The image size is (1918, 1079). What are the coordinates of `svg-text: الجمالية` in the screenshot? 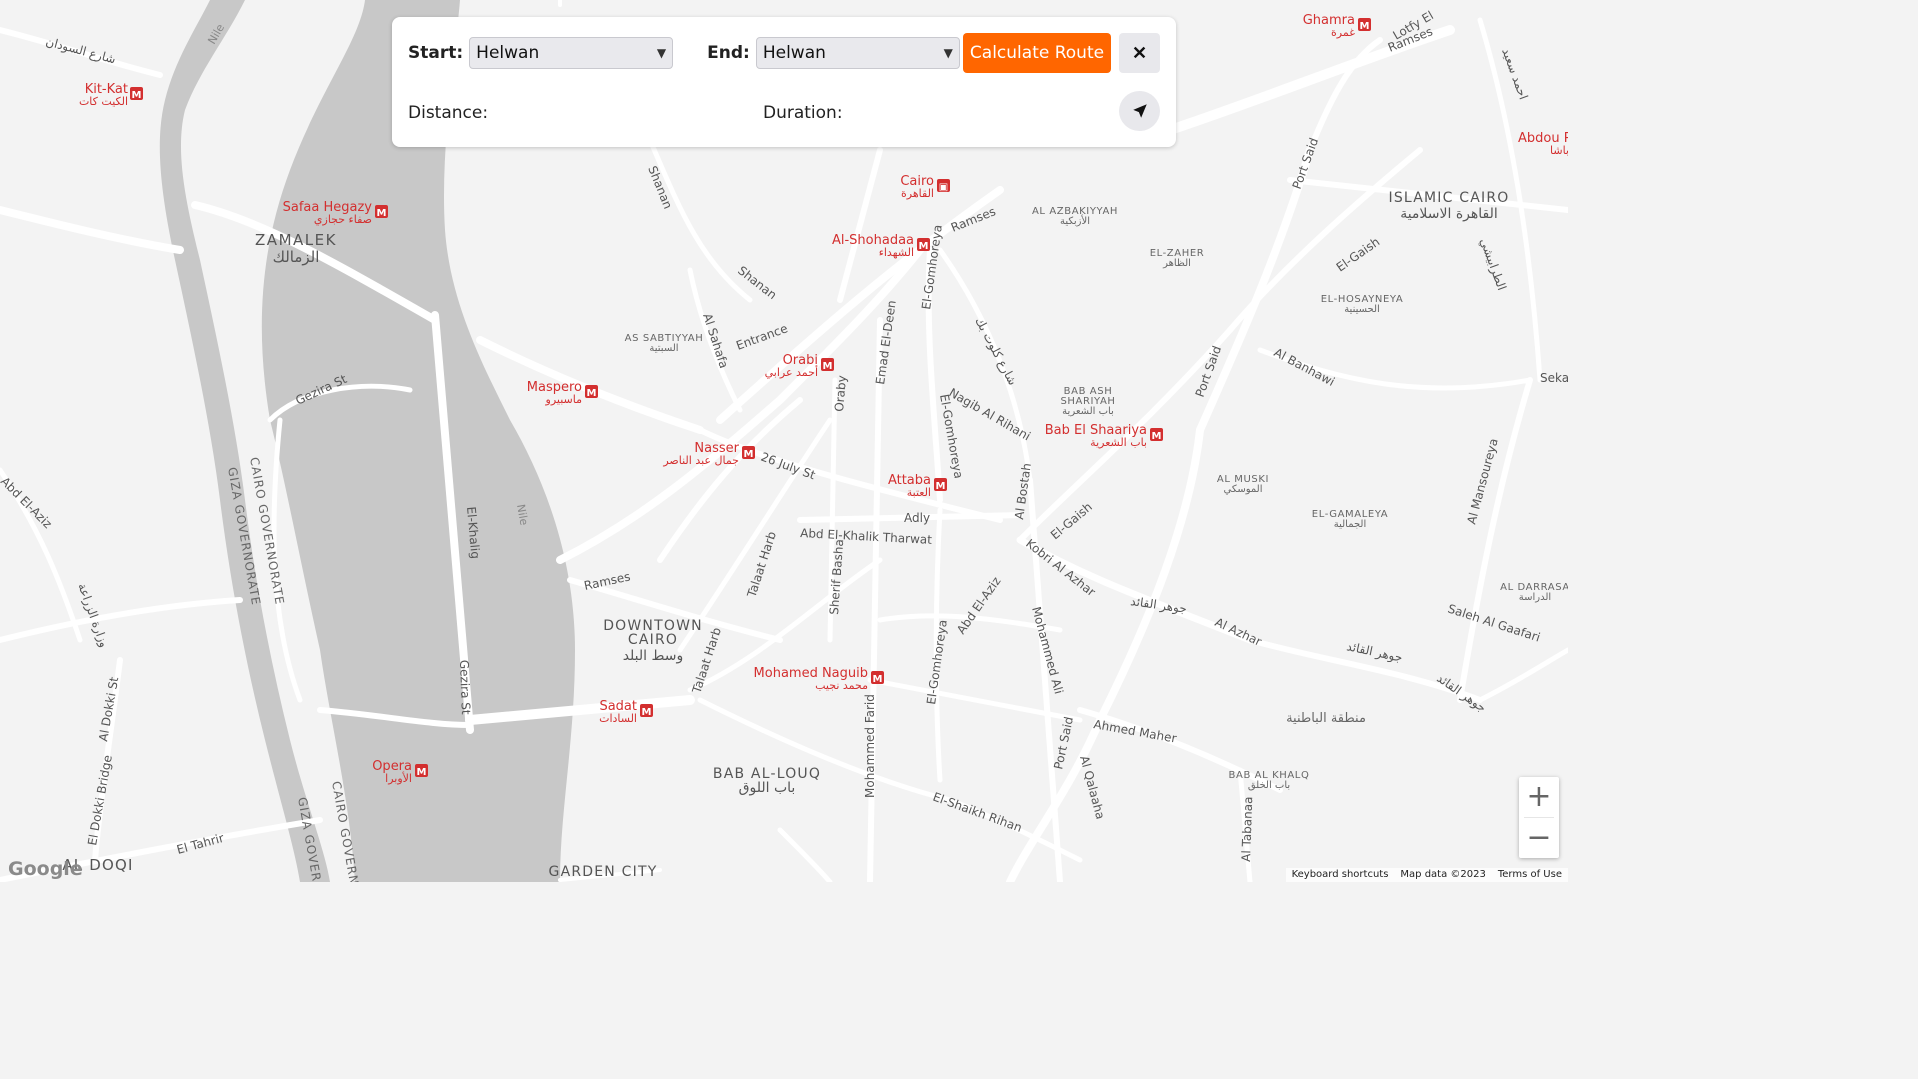 It's located at (1350, 524).